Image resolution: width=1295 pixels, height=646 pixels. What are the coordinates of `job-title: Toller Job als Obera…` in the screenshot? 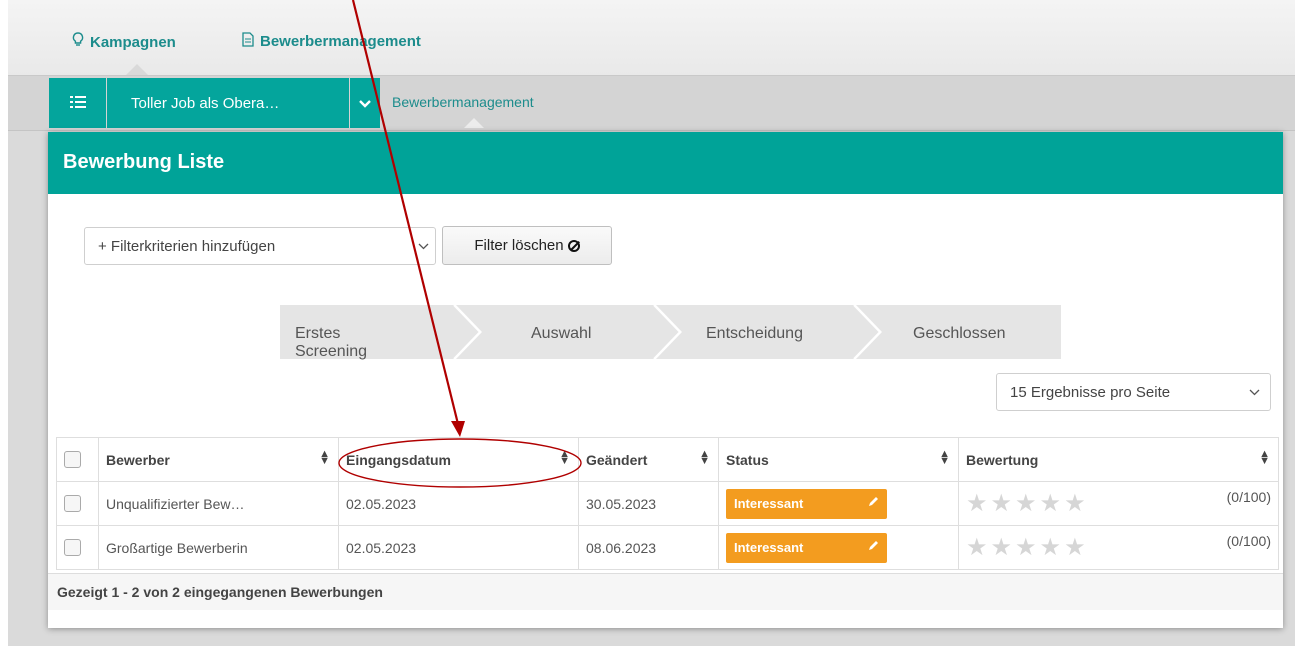 It's located at (205, 103).